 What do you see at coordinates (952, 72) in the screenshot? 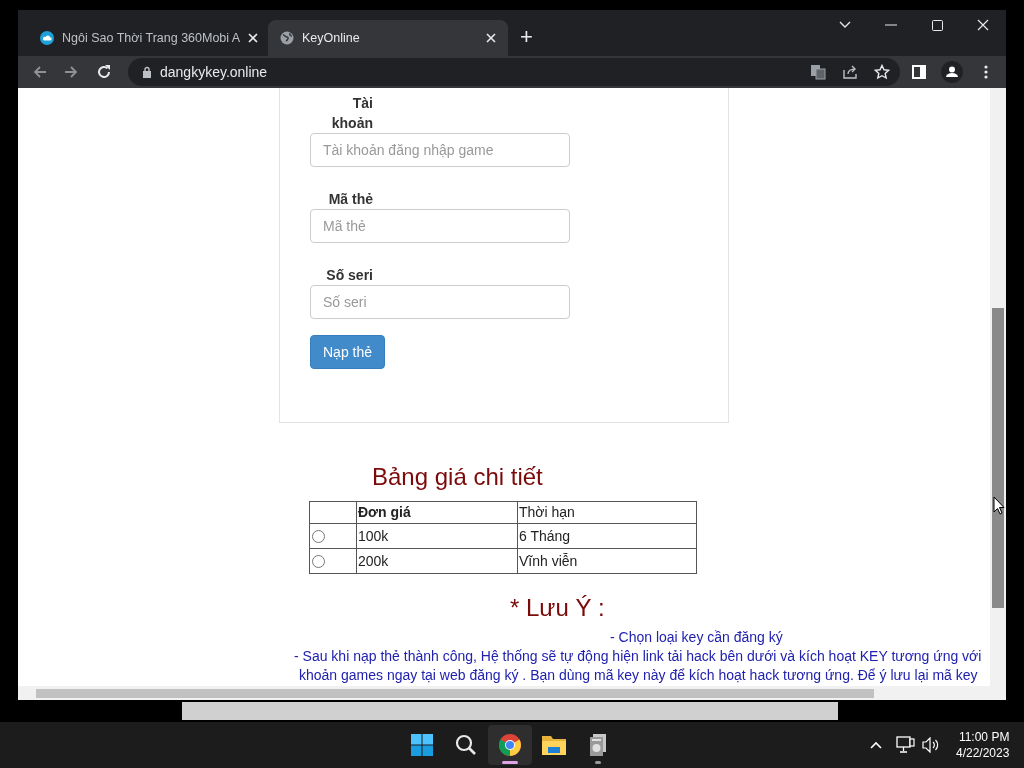
I see `profile-icon` at bounding box center [952, 72].